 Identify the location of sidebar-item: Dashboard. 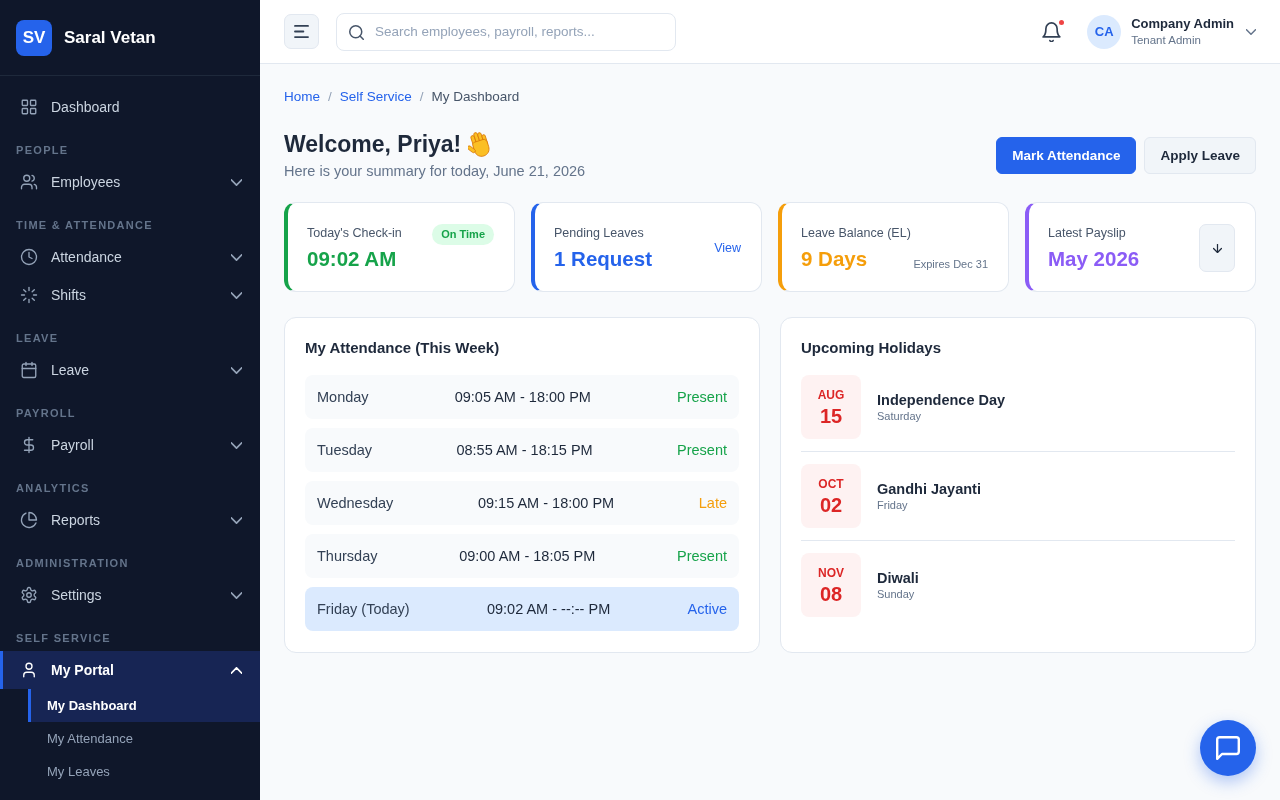
(130, 107).